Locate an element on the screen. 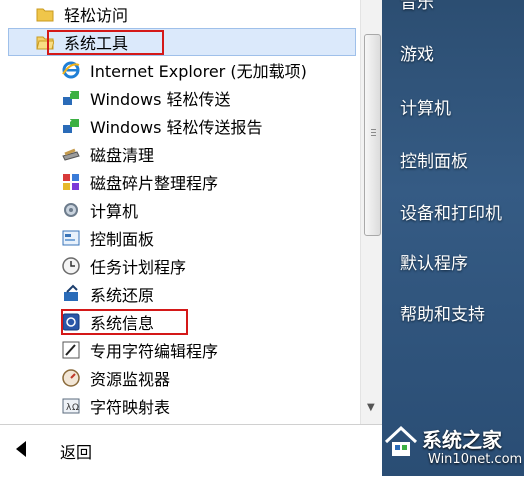 This screenshot has width=524, height=477. menu-item-label: 计算机 is located at coordinates (114, 211).